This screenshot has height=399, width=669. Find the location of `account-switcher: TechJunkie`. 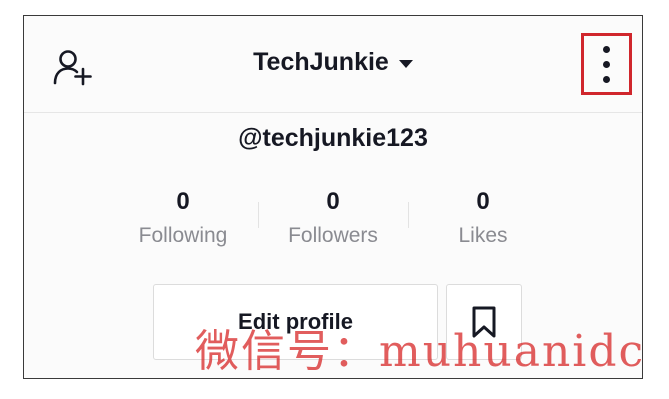

account-switcher: TechJunkie is located at coordinates (333, 62).